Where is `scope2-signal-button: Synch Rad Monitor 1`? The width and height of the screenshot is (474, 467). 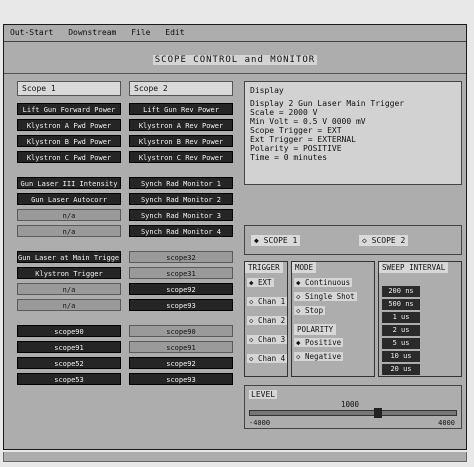
scope2-signal-button: Synch Rad Monitor 1 is located at coordinates (181, 183).